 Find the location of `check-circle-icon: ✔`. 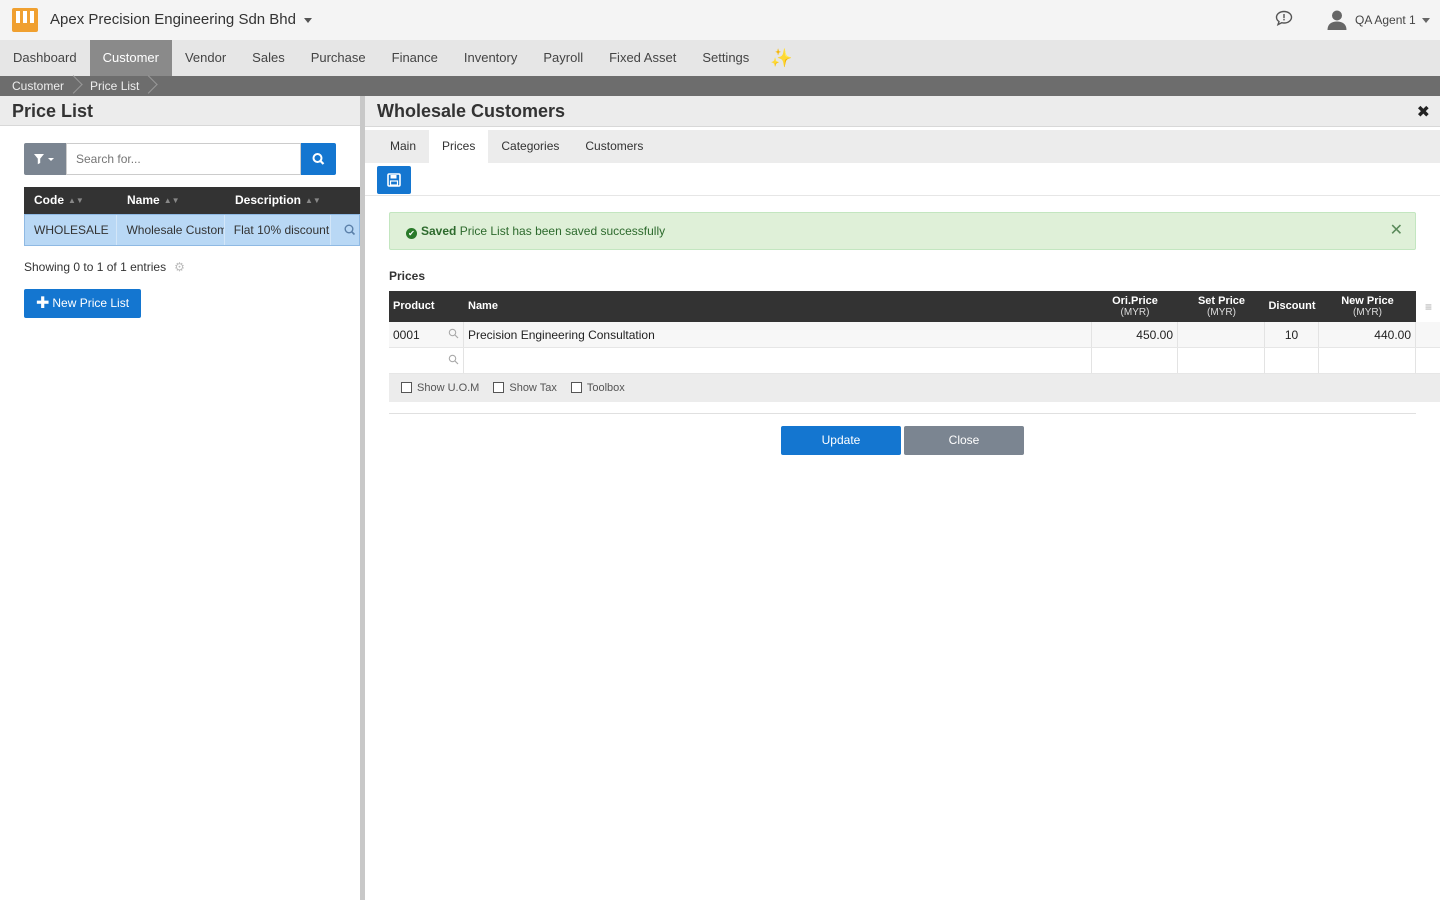

check-circle-icon: ✔ is located at coordinates (411, 233).